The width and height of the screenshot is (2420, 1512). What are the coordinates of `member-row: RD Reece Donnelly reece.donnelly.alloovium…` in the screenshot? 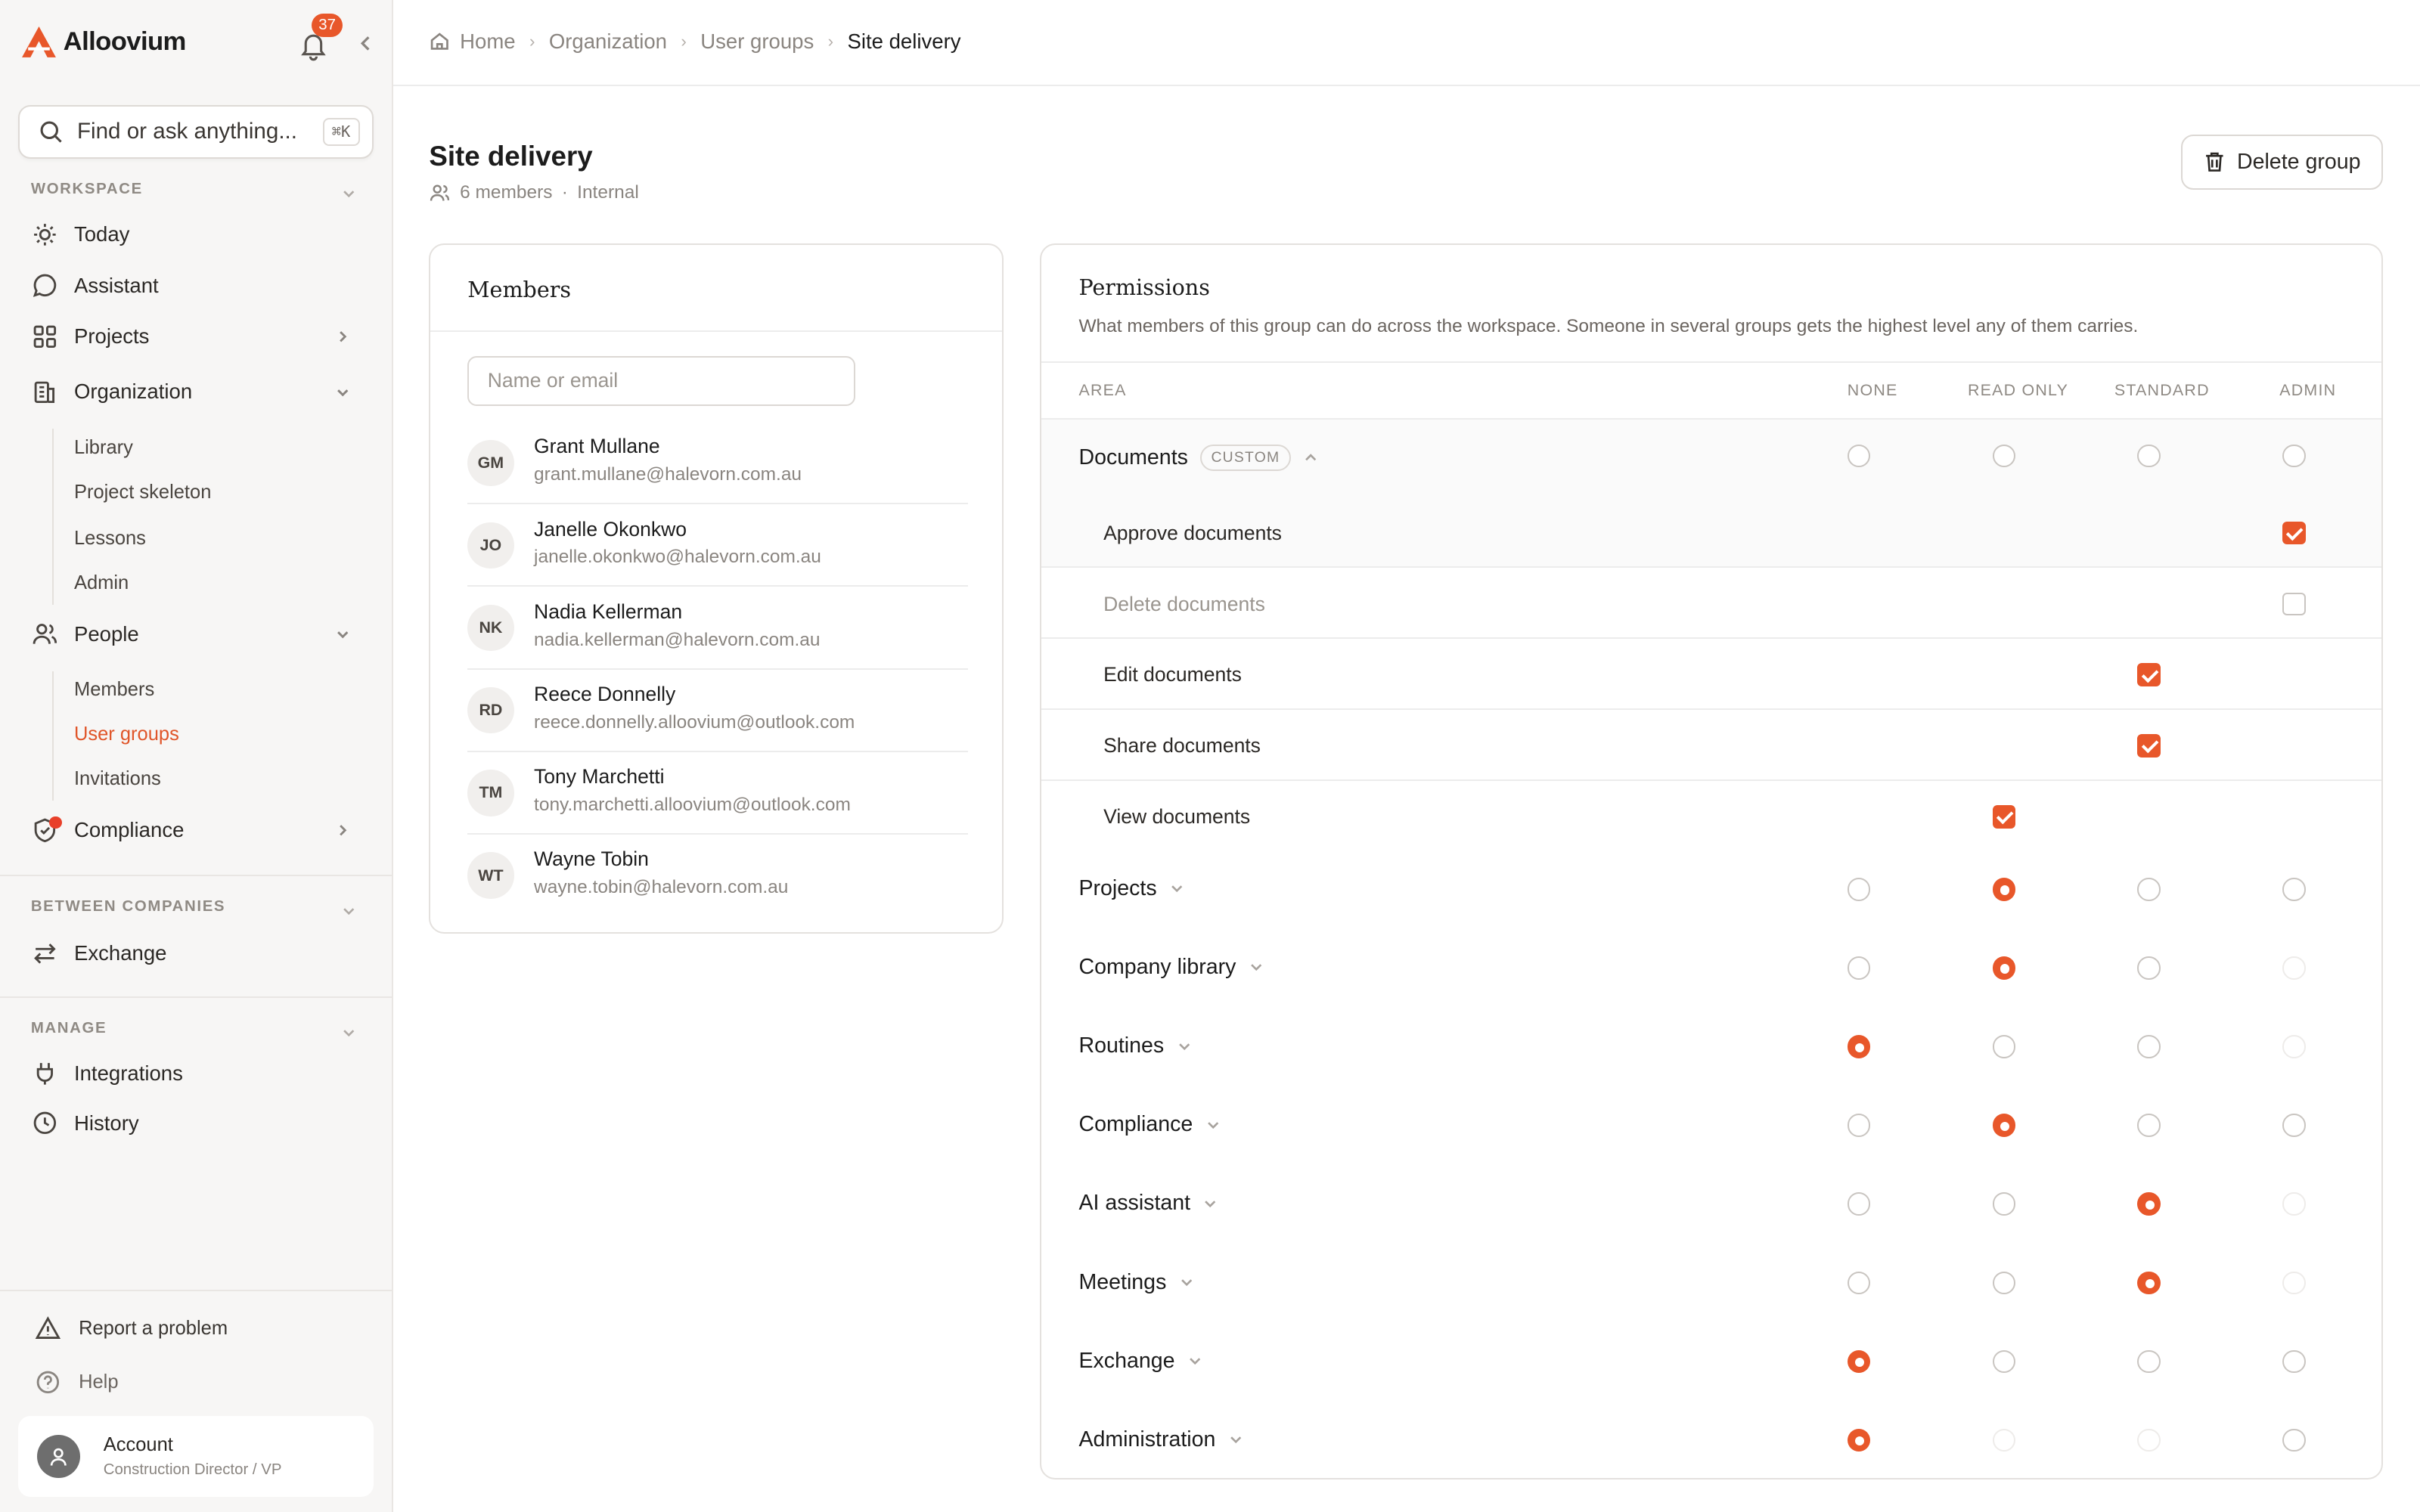 It's located at (717, 711).